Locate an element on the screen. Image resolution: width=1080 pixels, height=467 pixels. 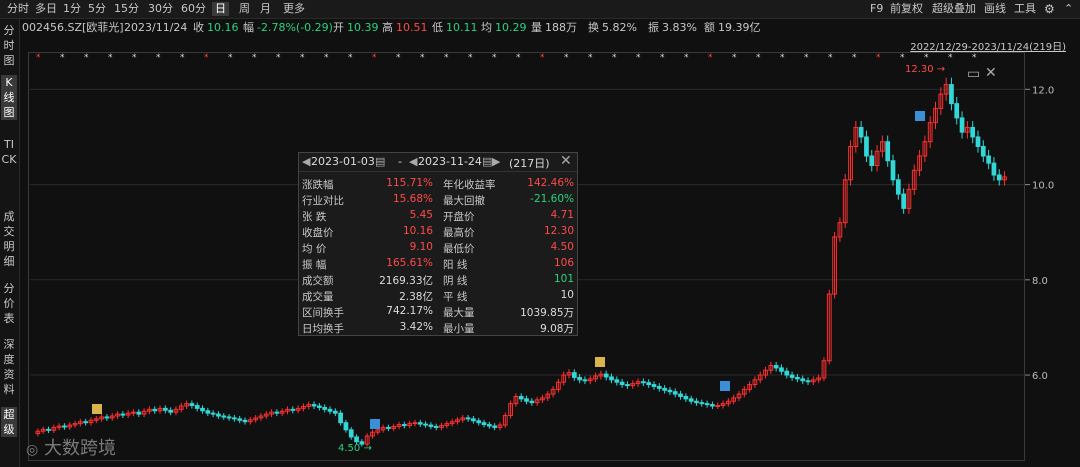
stat-value: 15.68% is located at coordinates (412, 199).